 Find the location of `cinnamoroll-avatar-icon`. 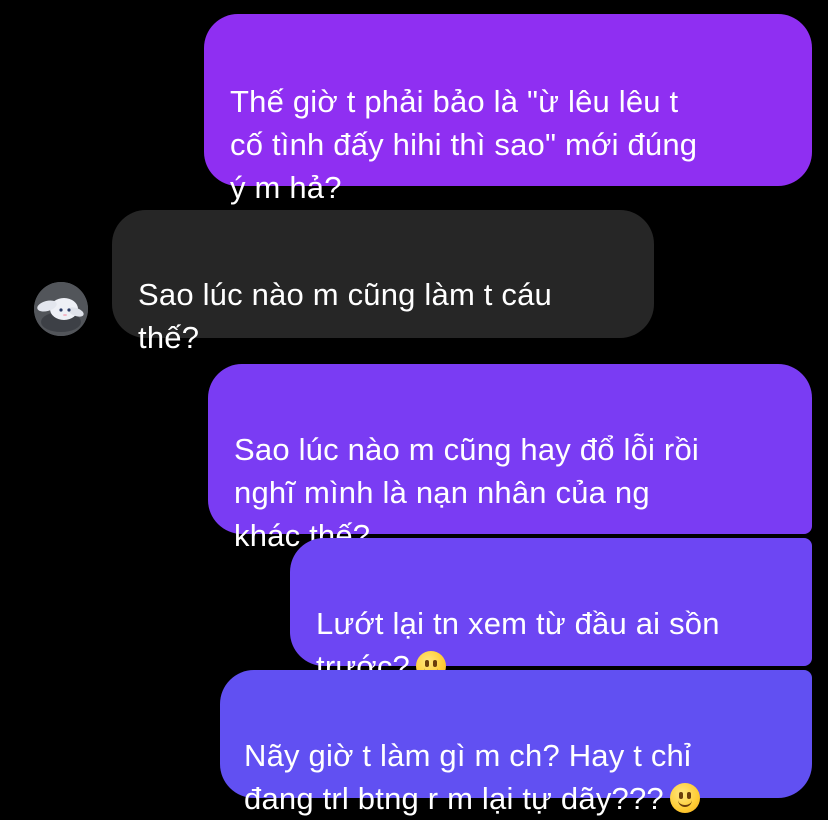

cinnamoroll-avatar-icon is located at coordinates (61, 309).